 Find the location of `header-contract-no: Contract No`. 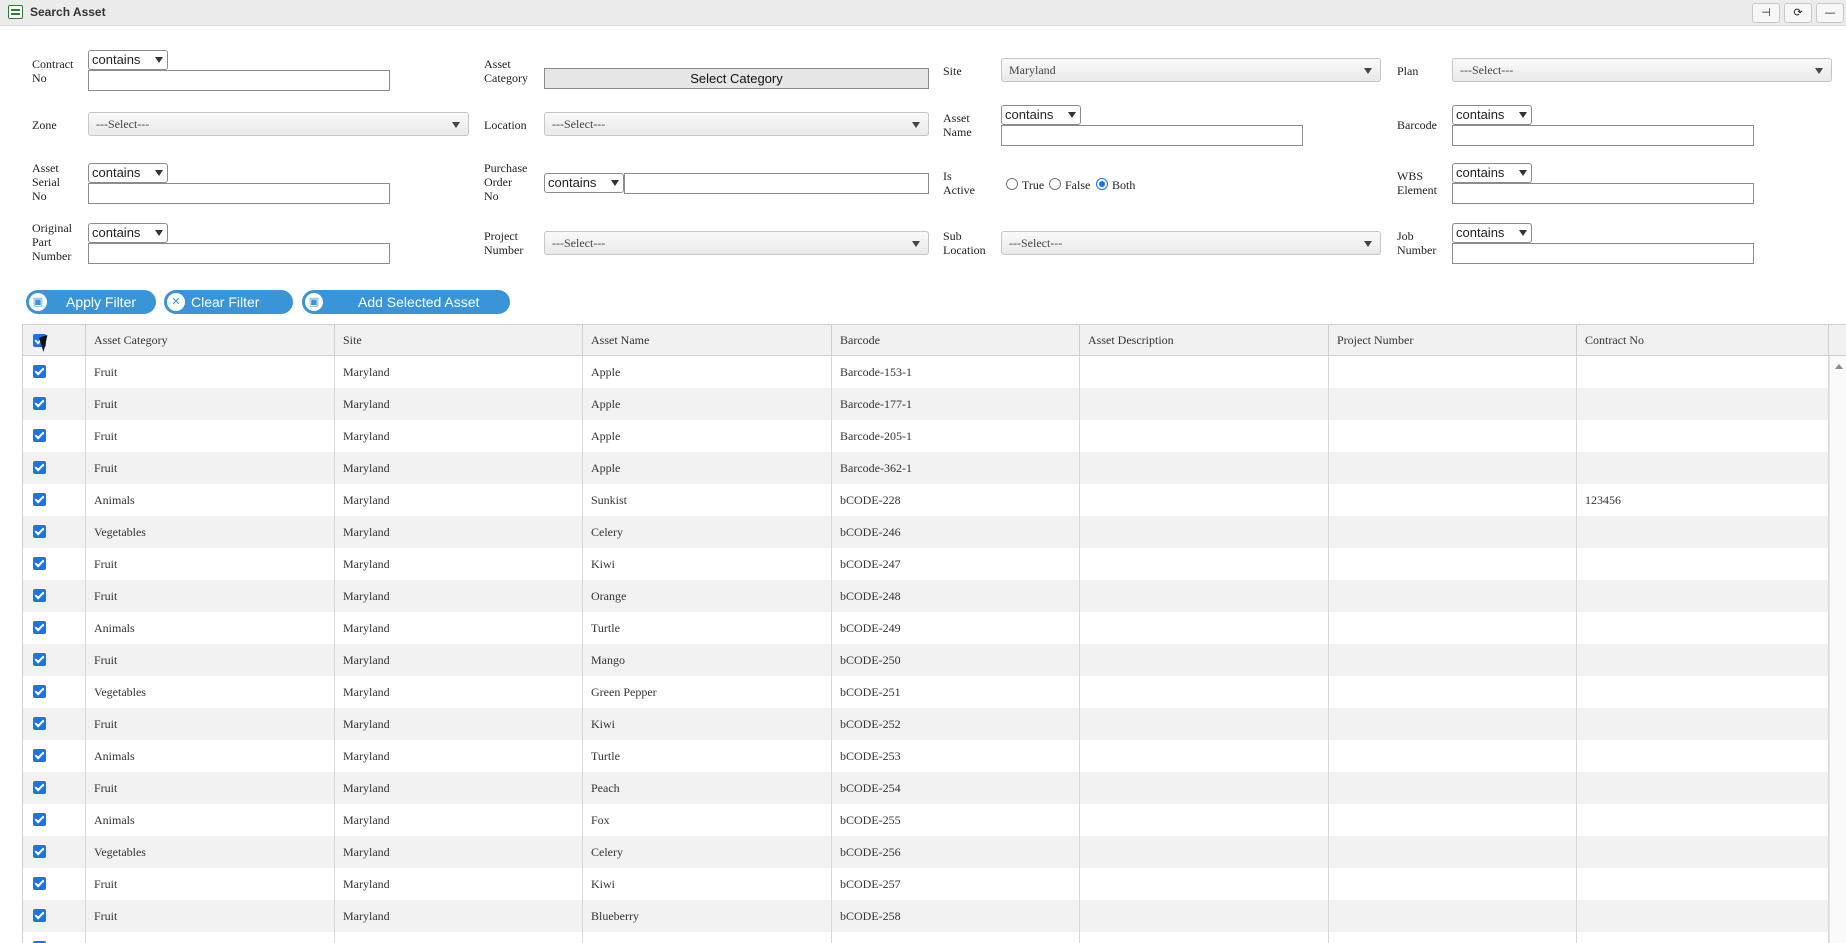

header-contract-no: Contract No is located at coordinates (1703, 340).